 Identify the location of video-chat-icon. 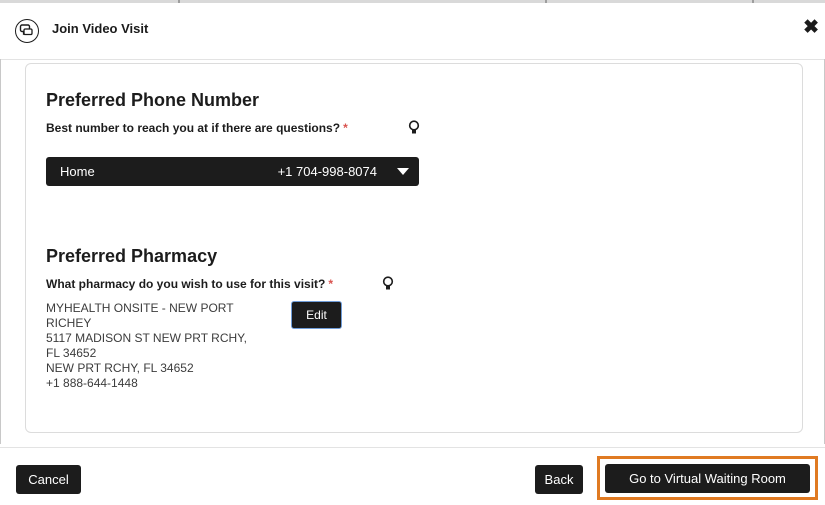
(27, 31).